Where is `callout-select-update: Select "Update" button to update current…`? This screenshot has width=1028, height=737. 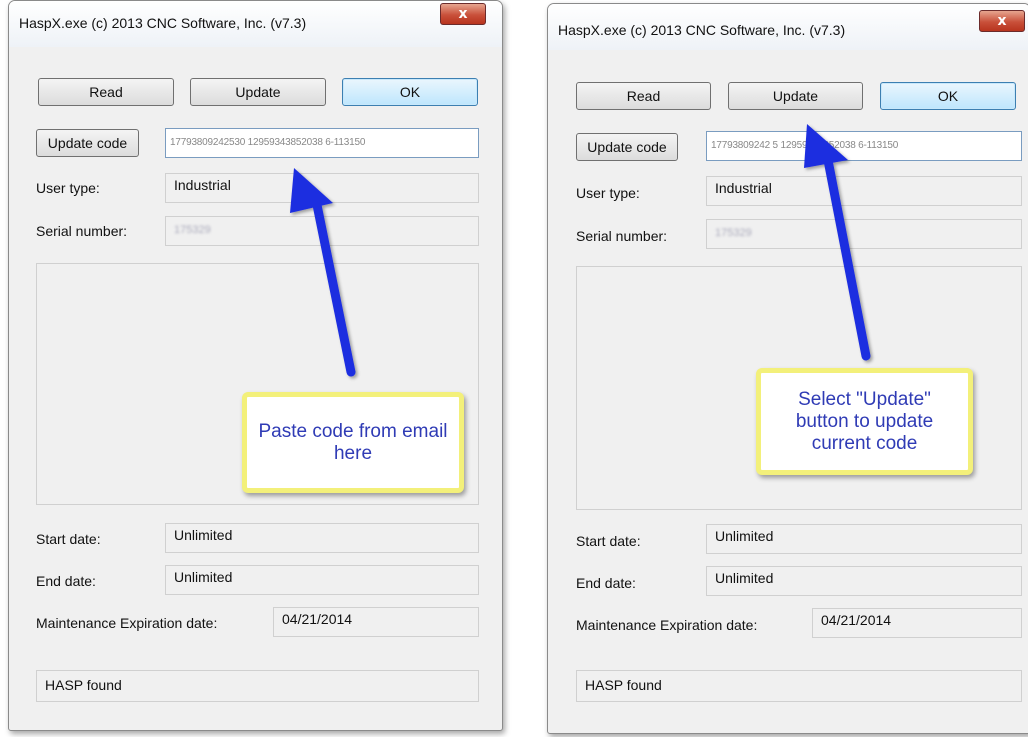 callout-select-update: Select "Update" button to update current… is located at coordinates (864, 421).